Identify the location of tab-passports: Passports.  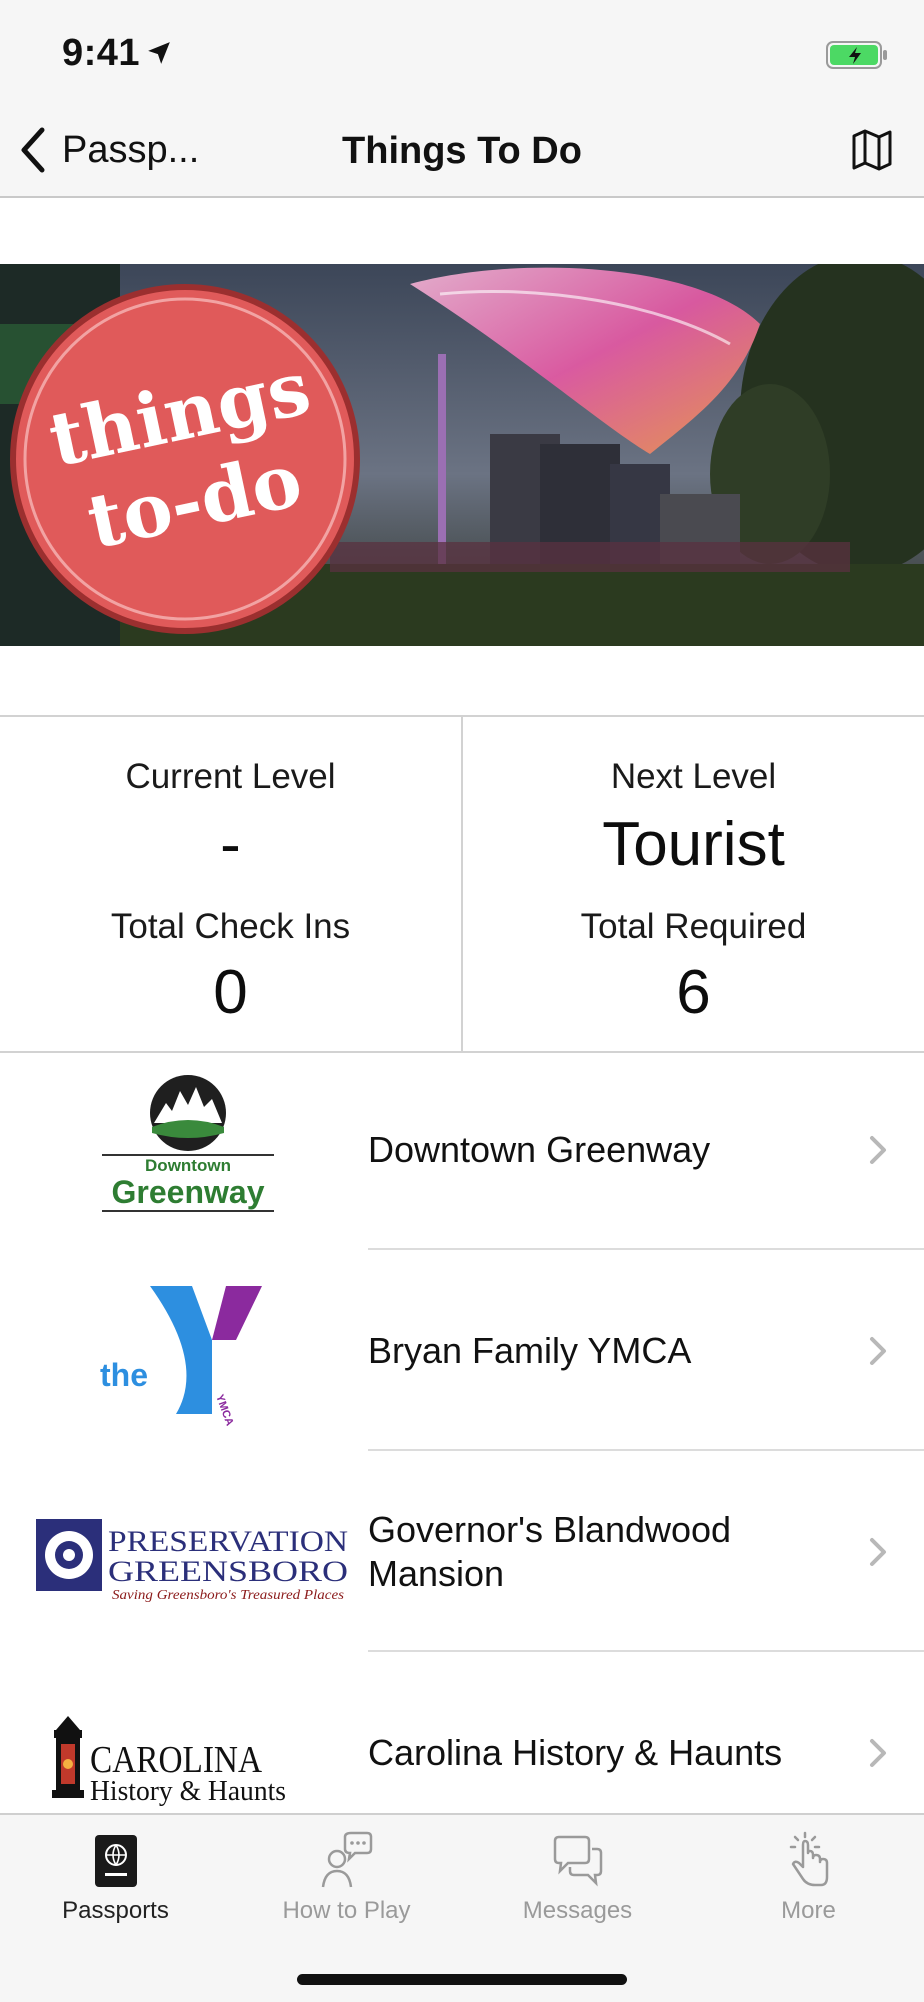
(115, 1880).